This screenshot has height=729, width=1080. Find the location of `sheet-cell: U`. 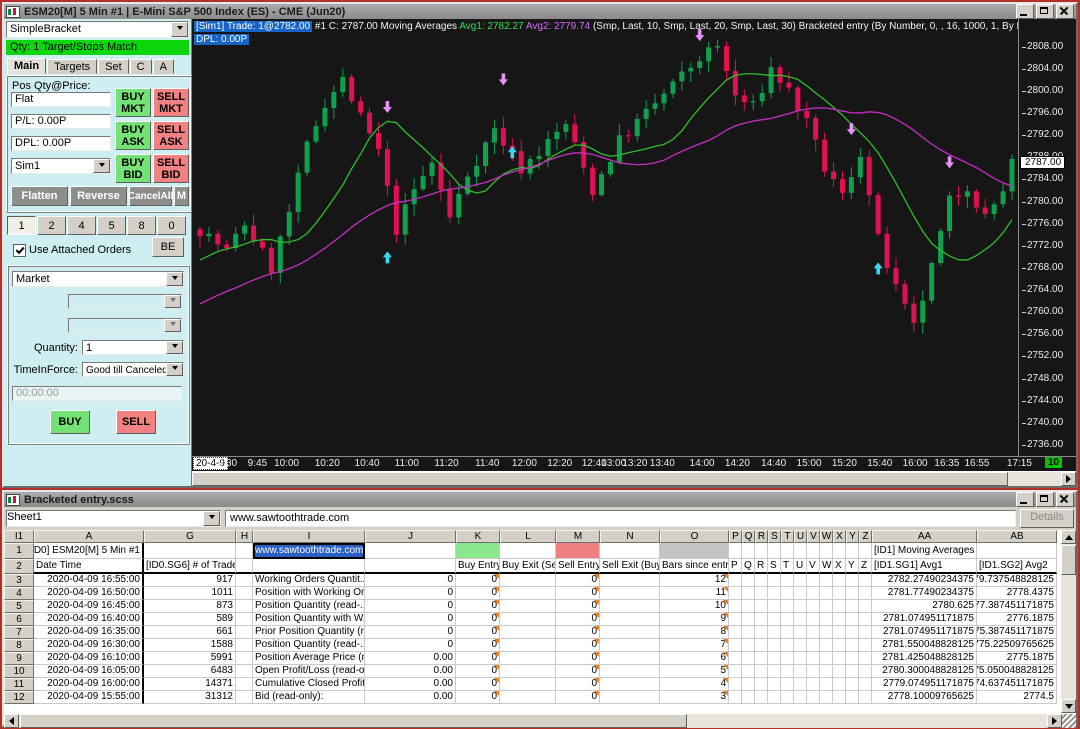

sheet-cell: U is located at coordinates (800, 536).